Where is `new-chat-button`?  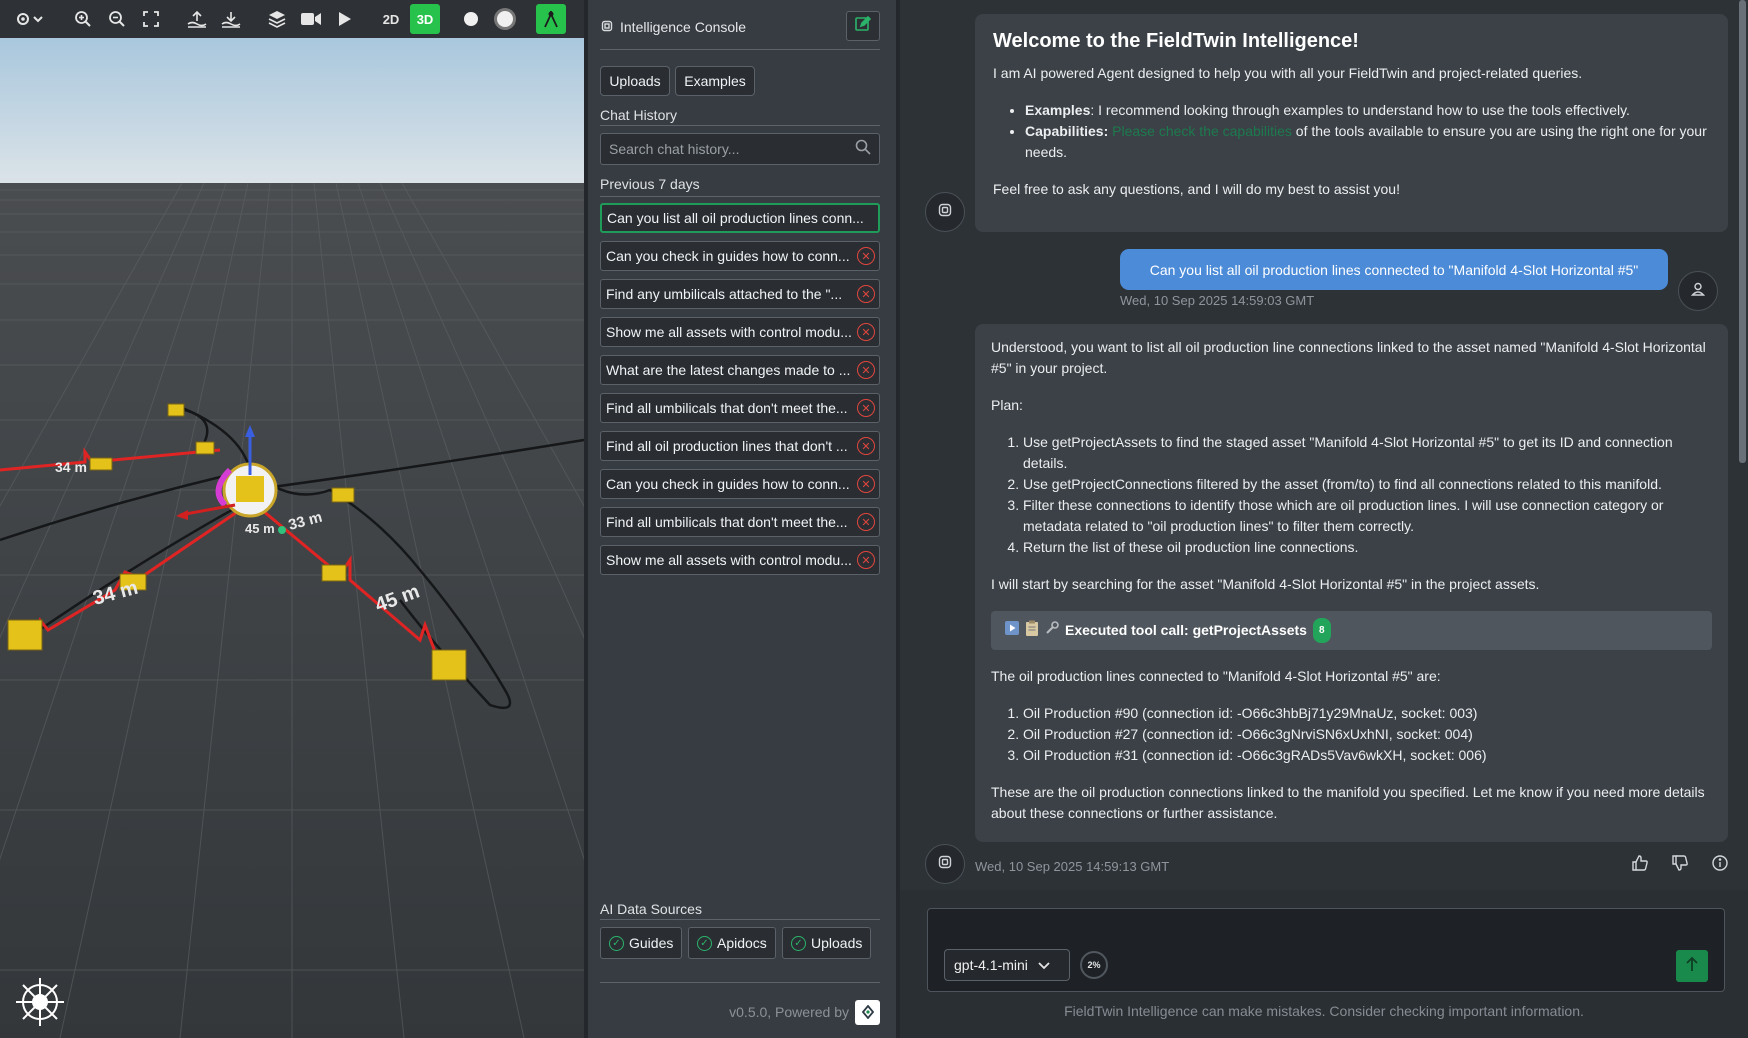
new-chat-button is located at coordinates (863, 26).